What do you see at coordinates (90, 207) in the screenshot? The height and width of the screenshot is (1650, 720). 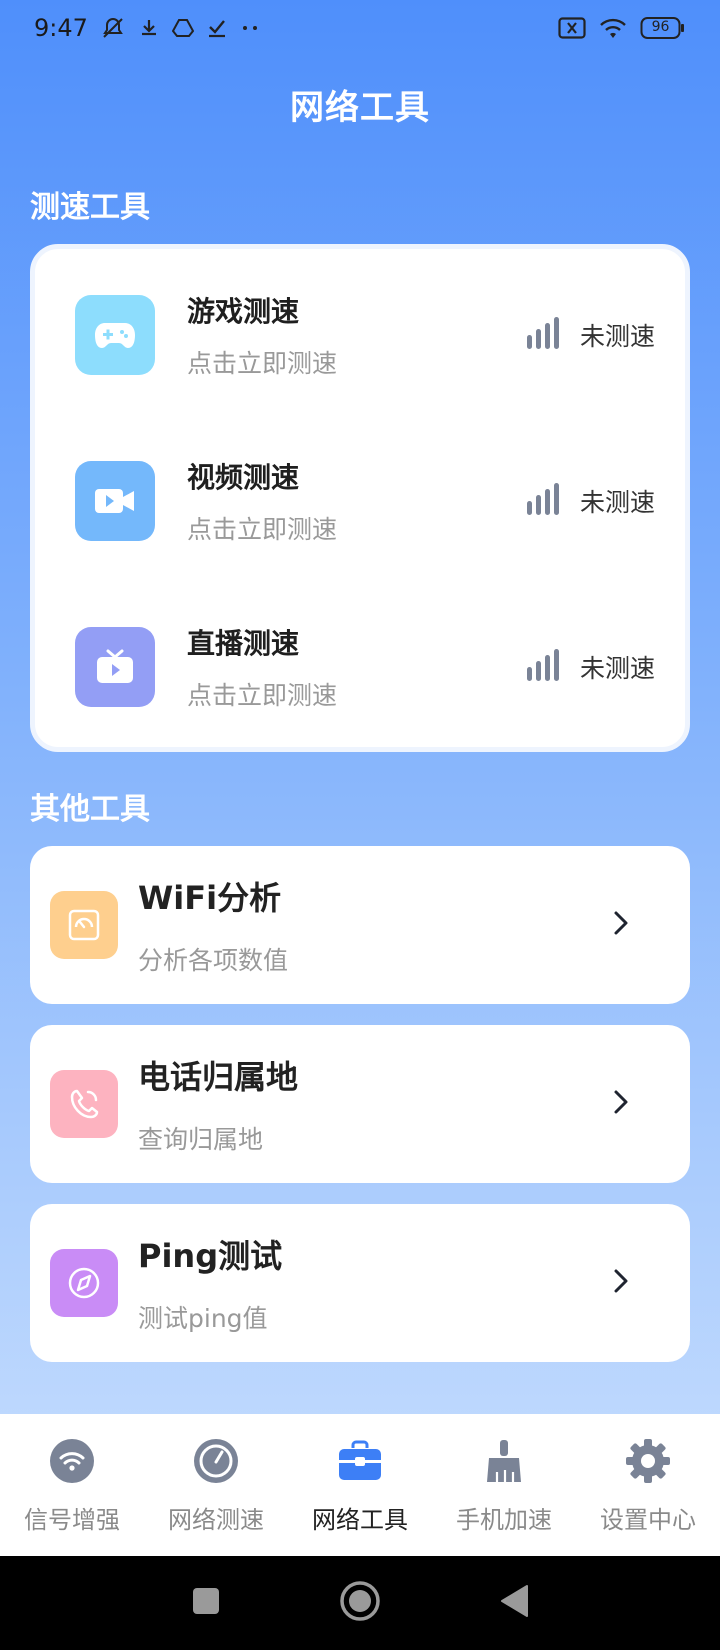 I see `section-title-speed: 测速工具` at bounding box center [90, 207].